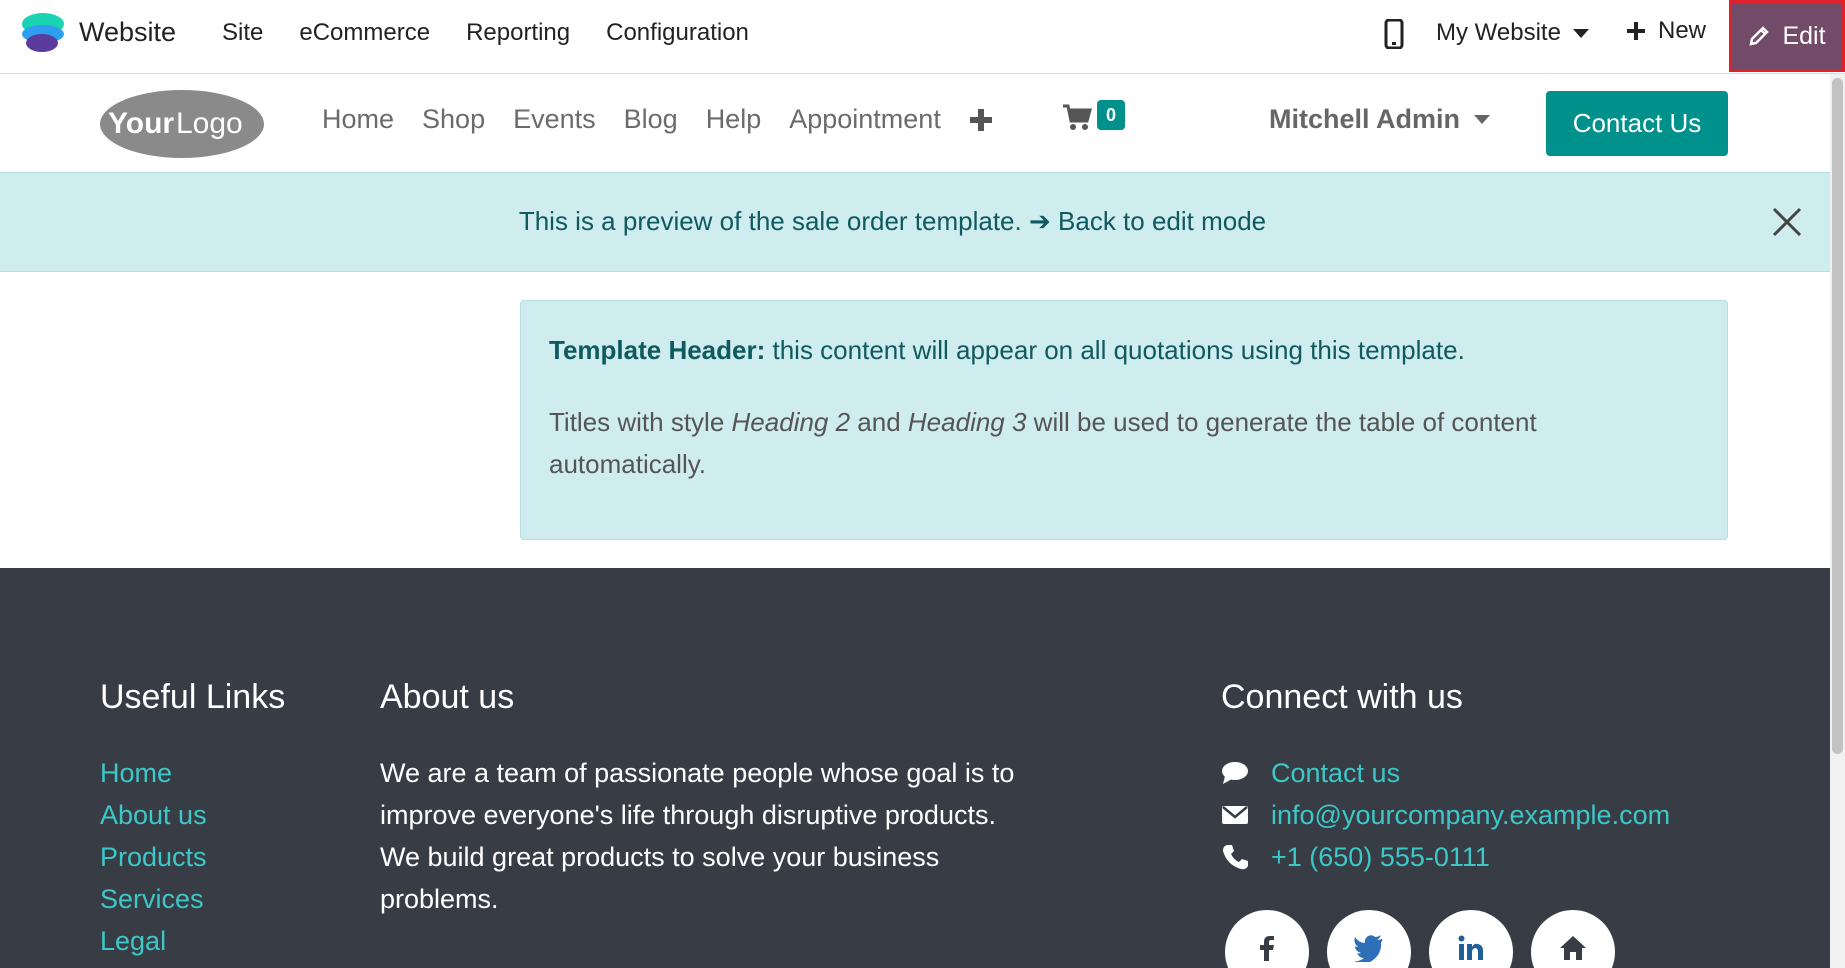 The width and height of the screenshot is (1845, 968). I want to click on nav-blog: Blog, so click(651, 119).